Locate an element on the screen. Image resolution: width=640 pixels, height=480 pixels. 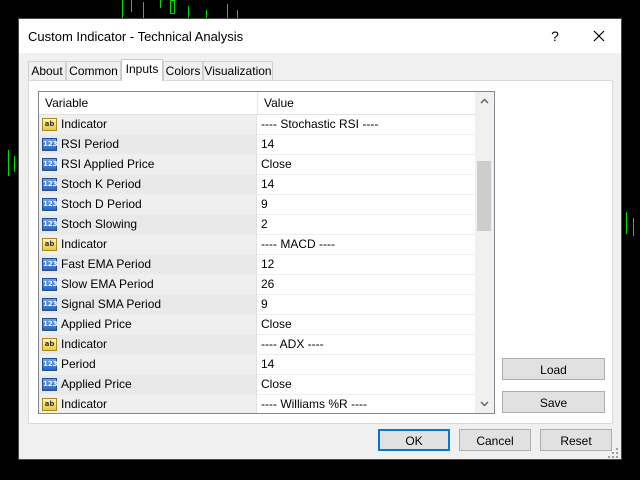
table-row: 123 RSI Period 14 is located at coordinates (257, 145).